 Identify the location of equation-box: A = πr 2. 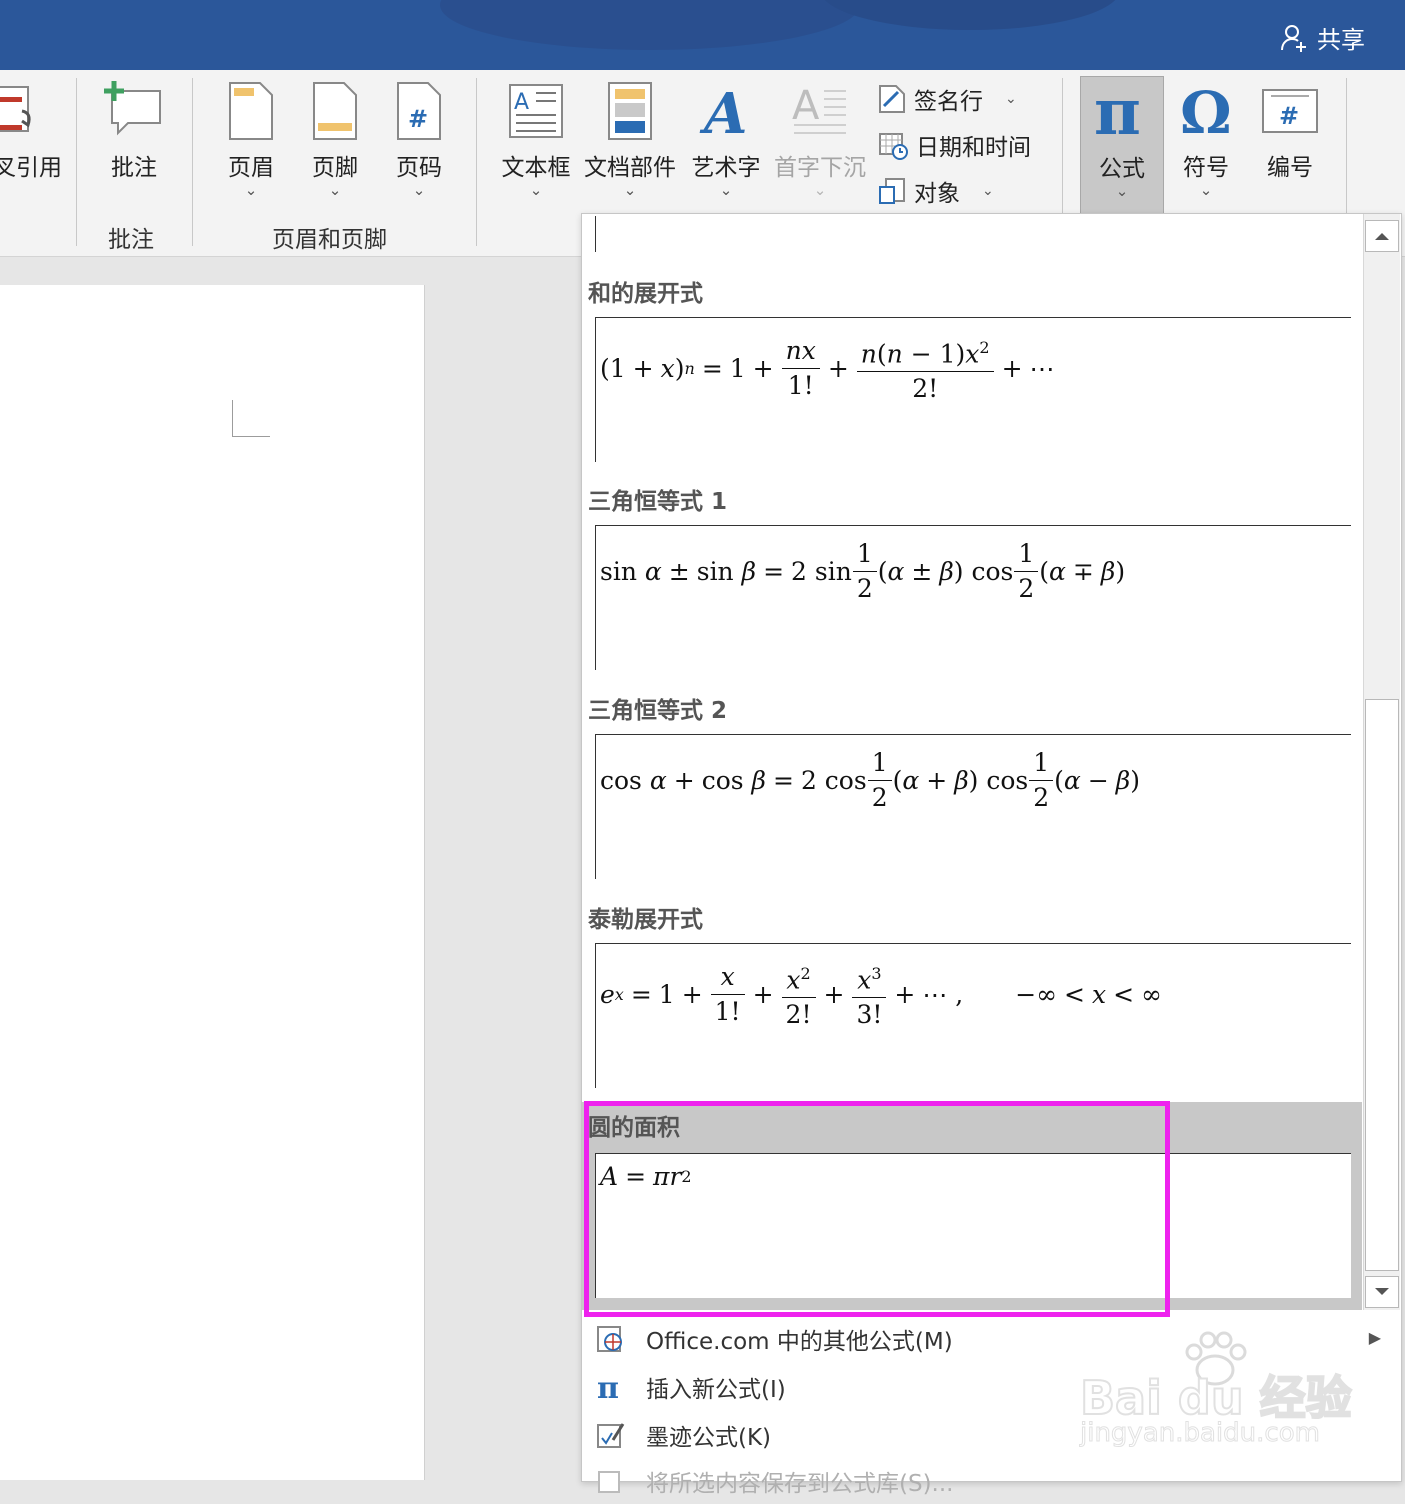
(973, 1225).